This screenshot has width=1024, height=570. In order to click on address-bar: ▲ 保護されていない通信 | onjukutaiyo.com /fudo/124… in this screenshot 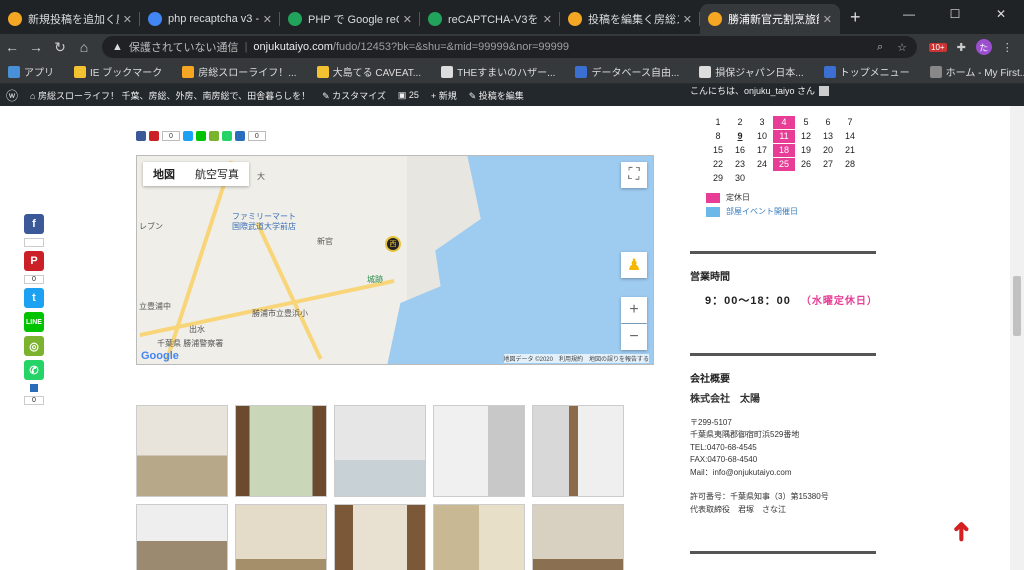, I will do `click(509, 47)`.